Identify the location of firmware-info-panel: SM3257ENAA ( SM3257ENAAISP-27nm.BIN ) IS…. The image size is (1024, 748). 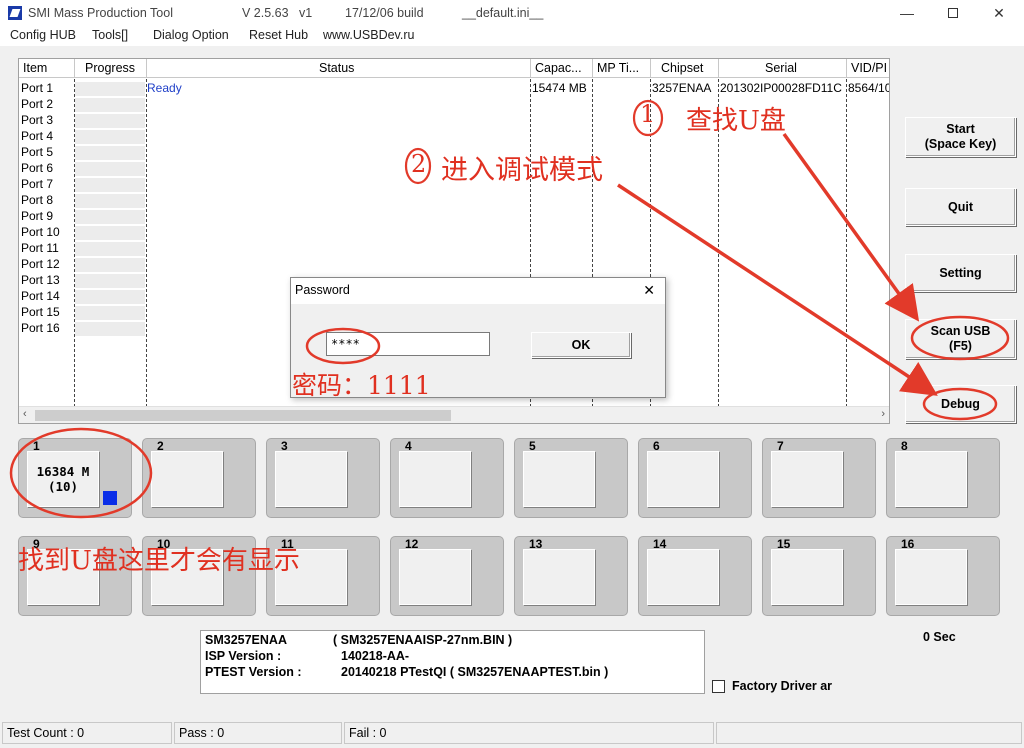
(452, 662).